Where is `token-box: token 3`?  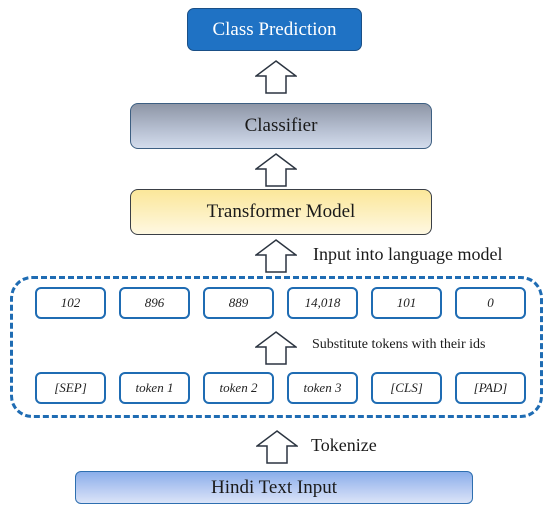
token-box: token 3 is located at coordinates (322, 388).